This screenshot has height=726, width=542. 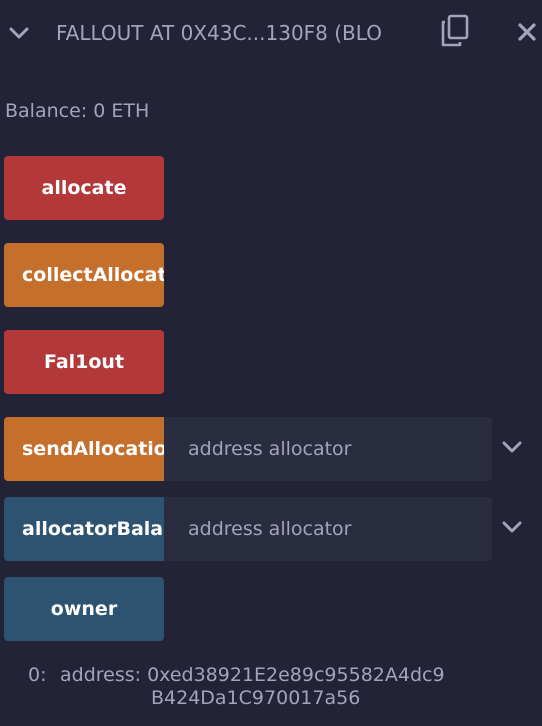 What do you see at coordinates (252, 675) in the screenshot?
I see `result-value-line1: address: 0xed38921E2e89c95582A4dc9` at bounding box center [252, 675].